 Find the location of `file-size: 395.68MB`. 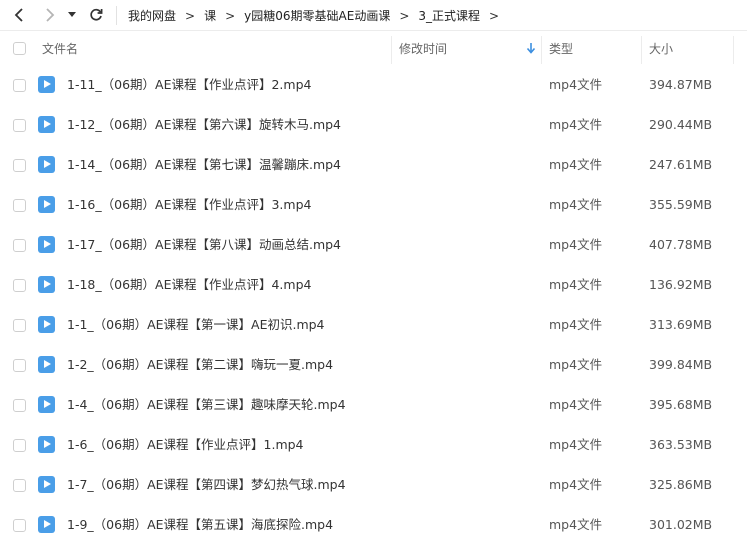

file-size: 395.68MB is located at coordinates (681, 404).